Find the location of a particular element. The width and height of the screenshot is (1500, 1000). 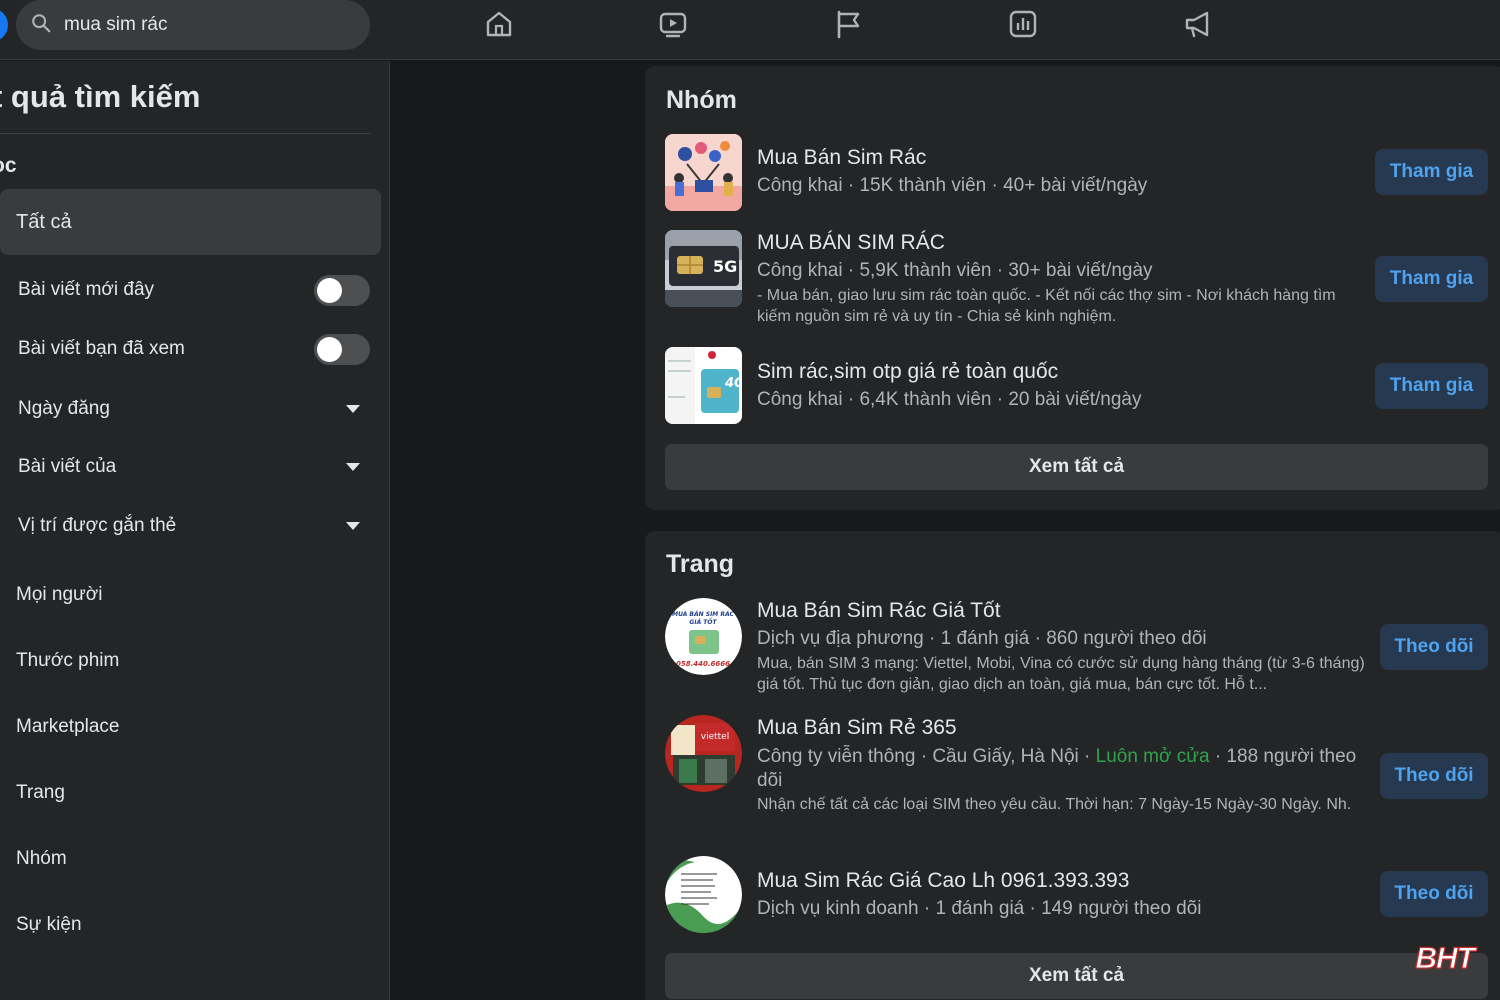

filter-all: Tất cả is located at coordinates (190, 222).